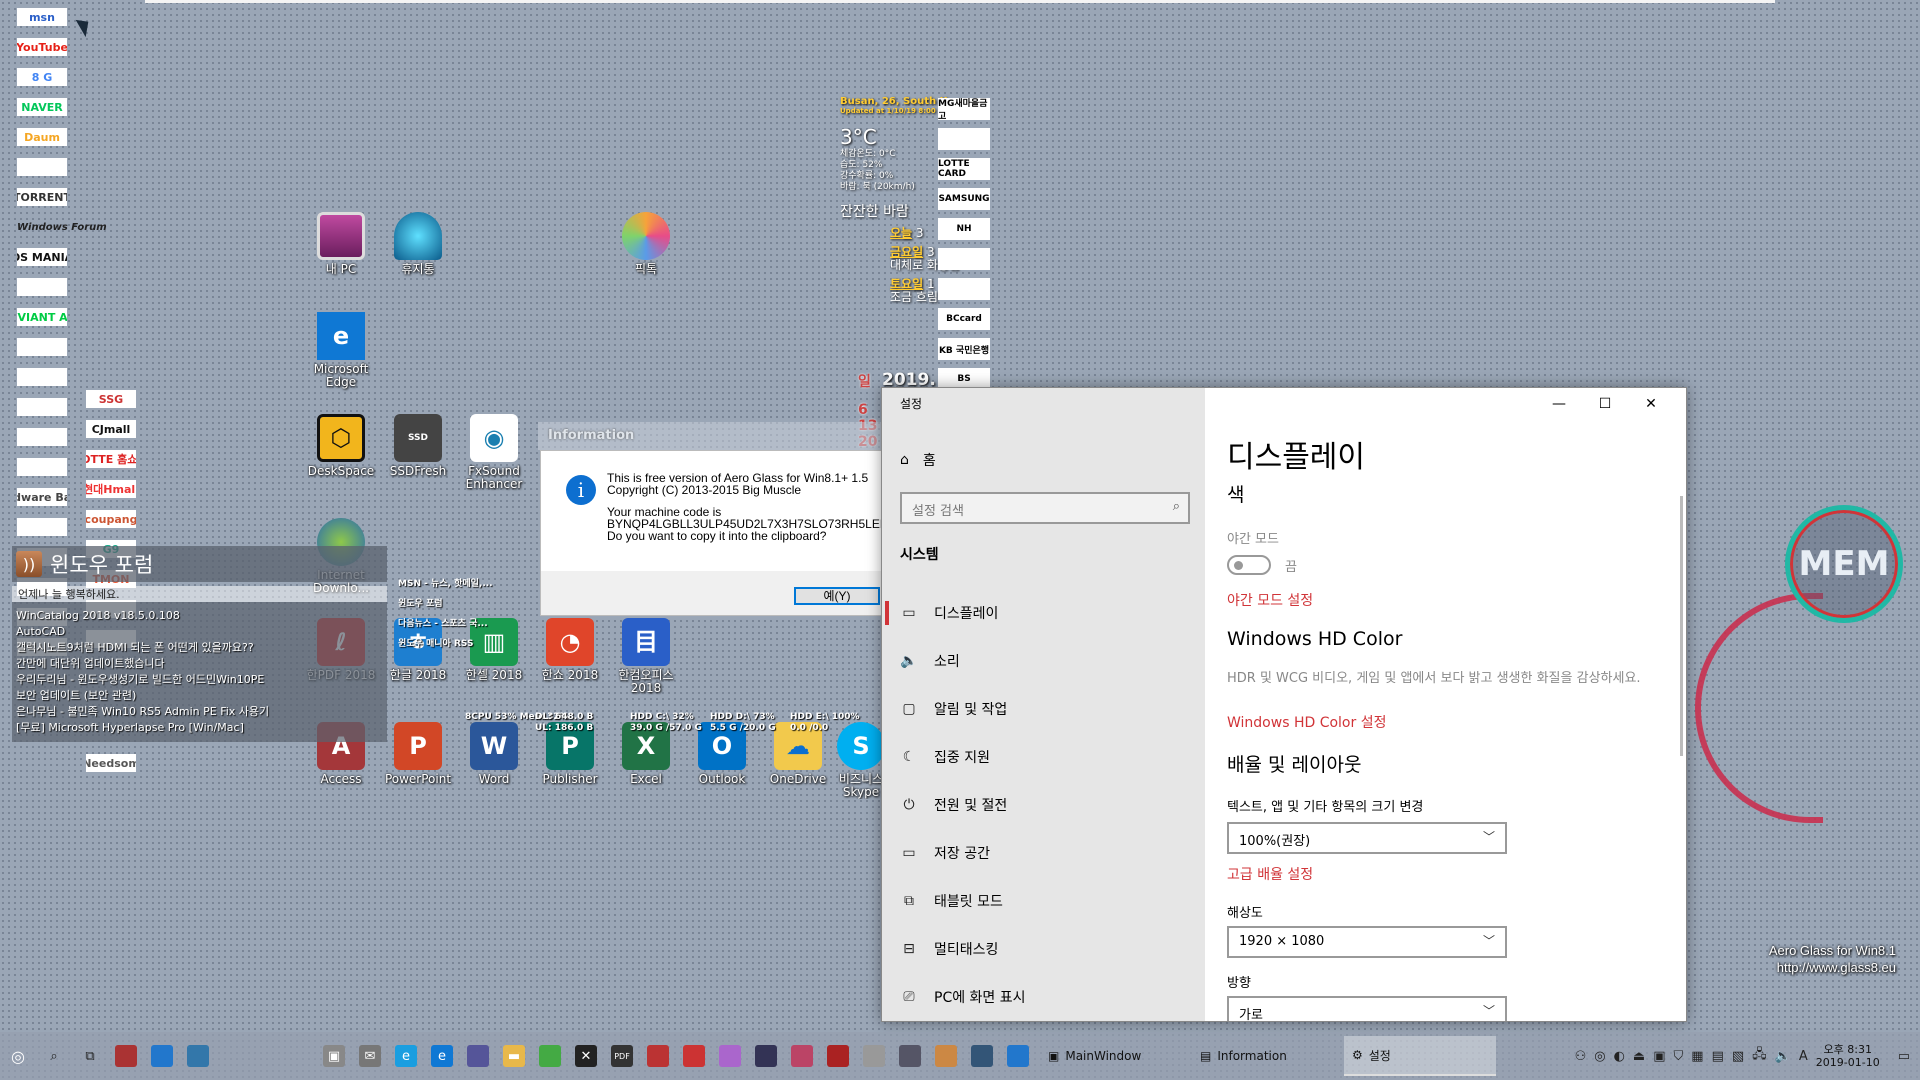 Image resolution: width=1920 pixels, height=1080 pixels. I want to click on rss-item: 보안 업데이트 (보안 관련), so click(199, 696).